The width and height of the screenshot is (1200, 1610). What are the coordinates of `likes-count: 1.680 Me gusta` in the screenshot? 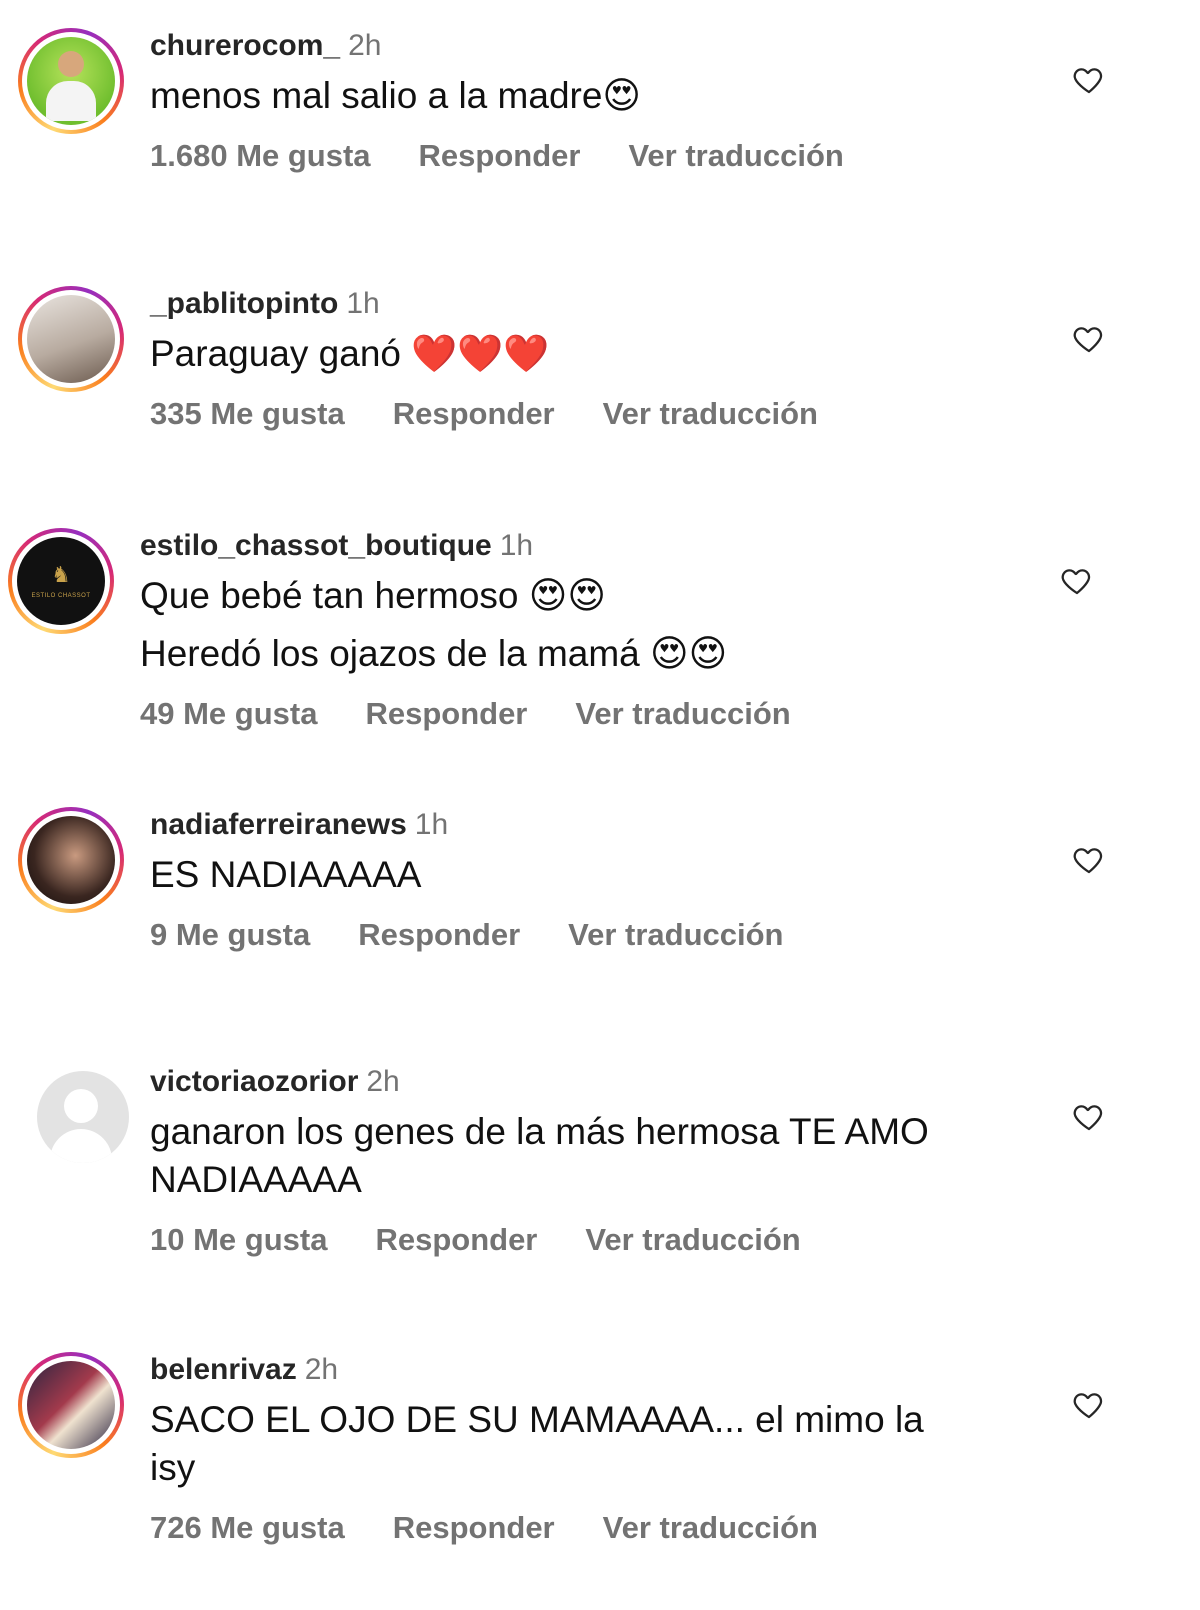 It's located at (260, 155).